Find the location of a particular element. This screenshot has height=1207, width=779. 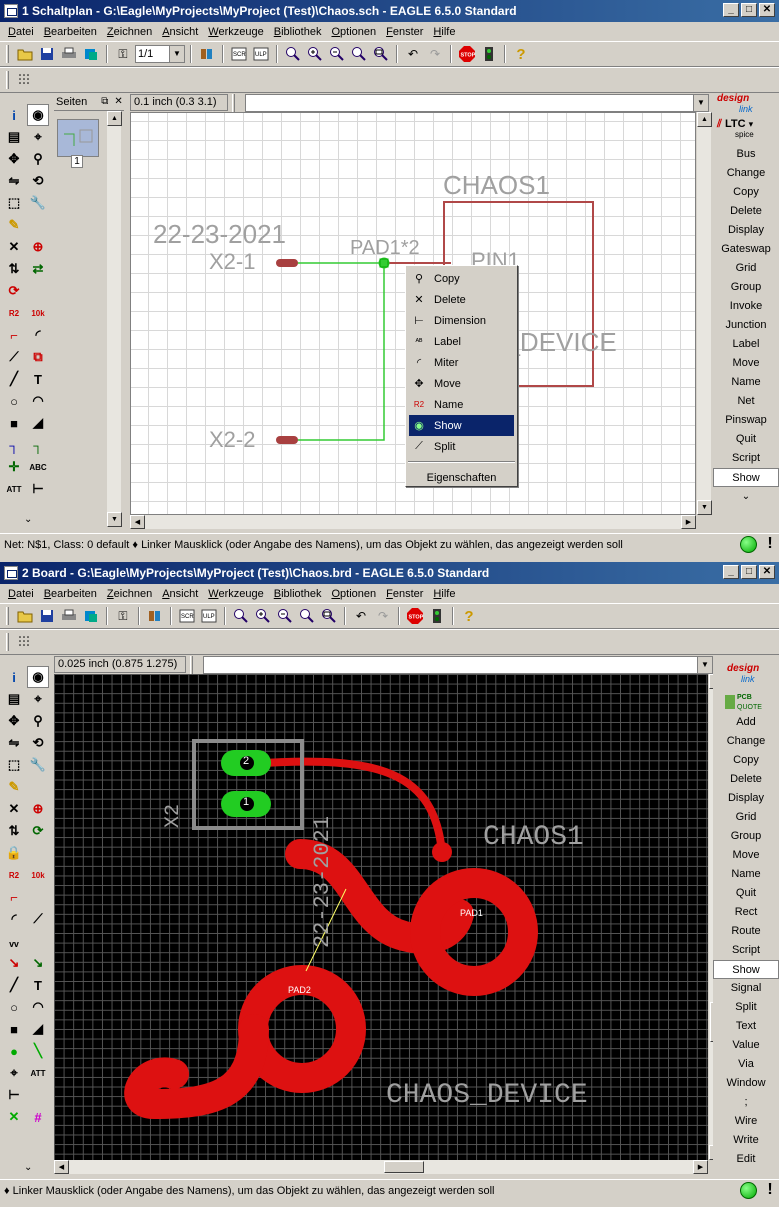

command-route: Route is located at coordinates (746, 931).